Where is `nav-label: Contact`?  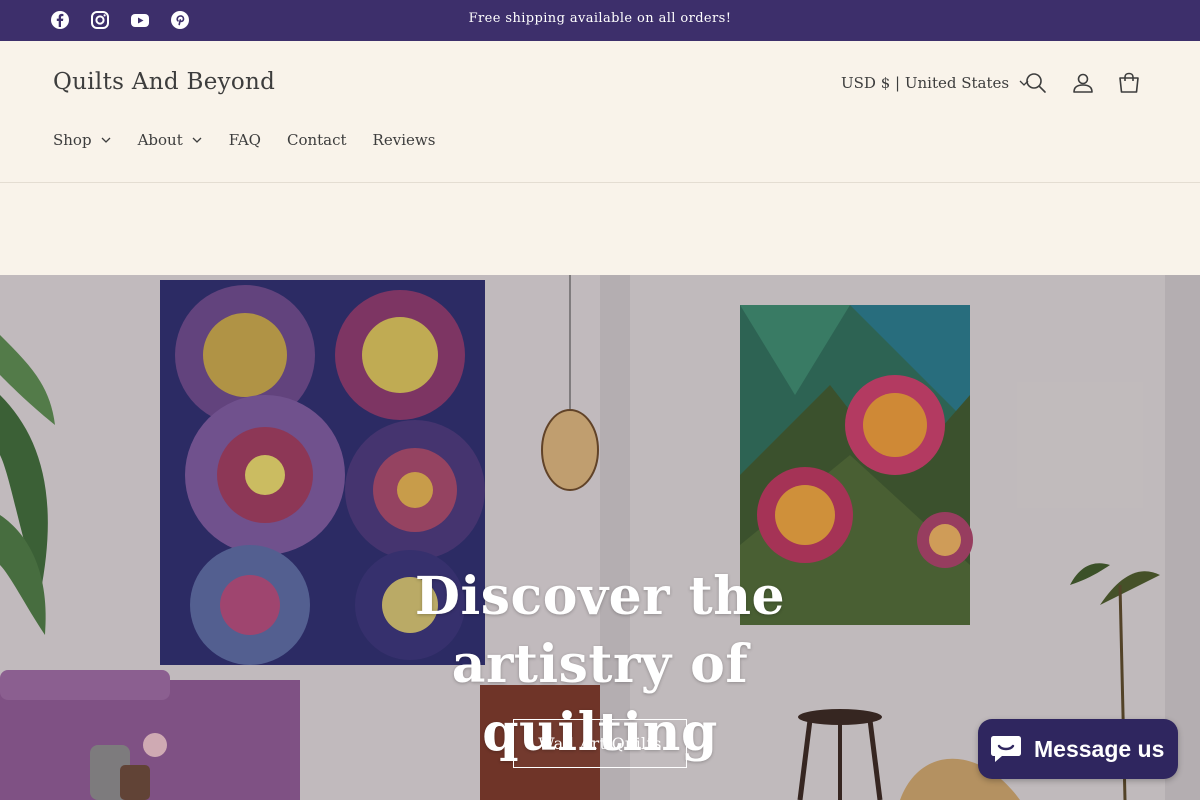 nav-label: Contact is located at coordinates (316, 140).